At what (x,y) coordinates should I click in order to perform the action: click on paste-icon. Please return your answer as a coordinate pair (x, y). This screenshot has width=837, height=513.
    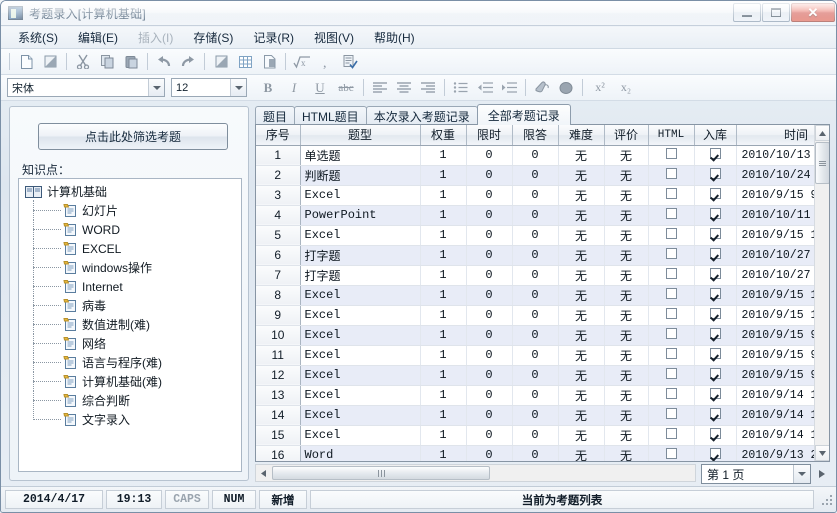
    Looking at the image, I should click on (131, 61).